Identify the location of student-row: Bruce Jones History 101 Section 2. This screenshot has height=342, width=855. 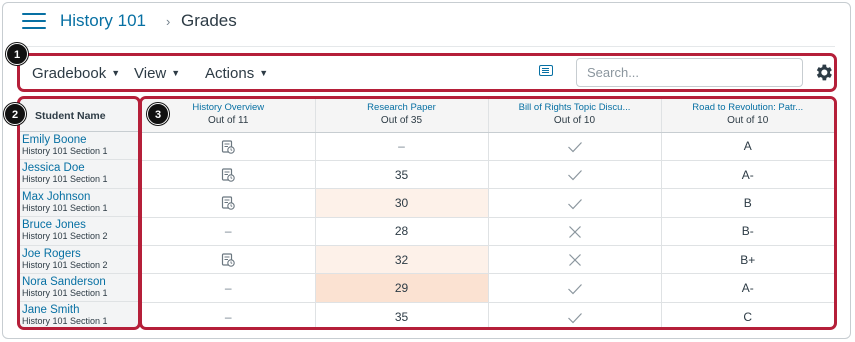
(79, 231).